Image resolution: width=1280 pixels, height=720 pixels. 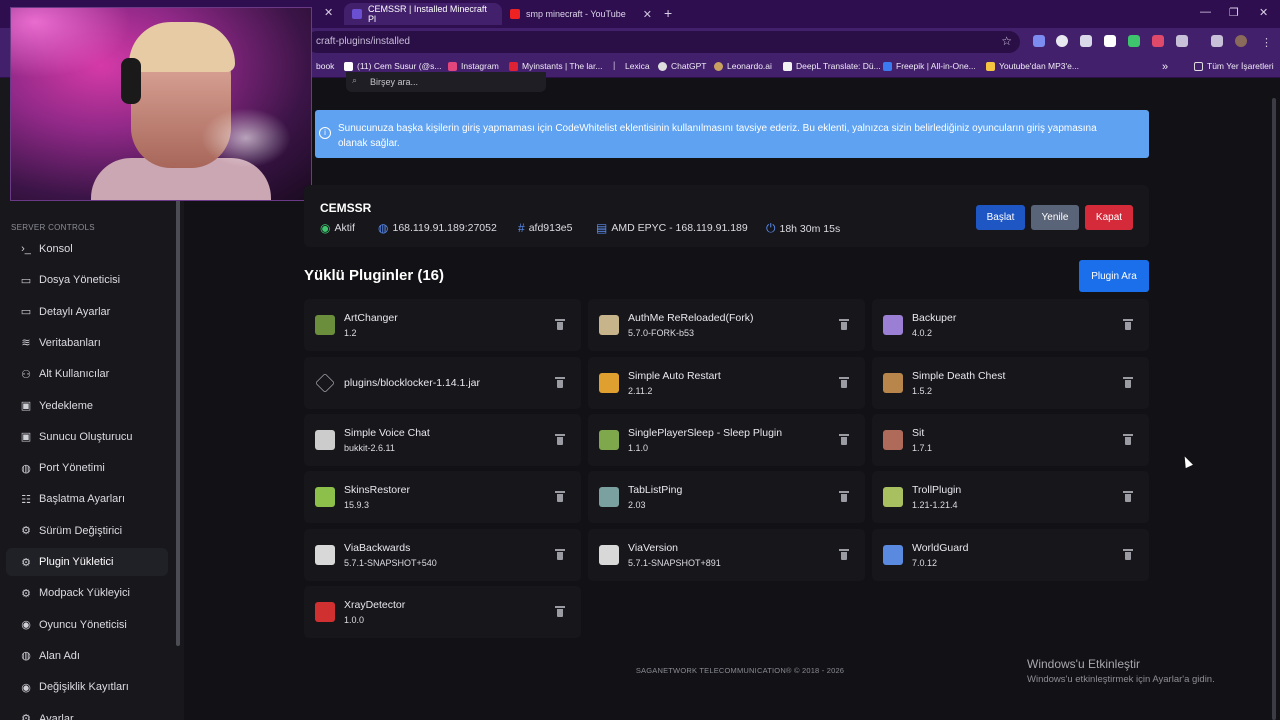 I want to click on site-favicon-icon, so click(x=357, y=14).